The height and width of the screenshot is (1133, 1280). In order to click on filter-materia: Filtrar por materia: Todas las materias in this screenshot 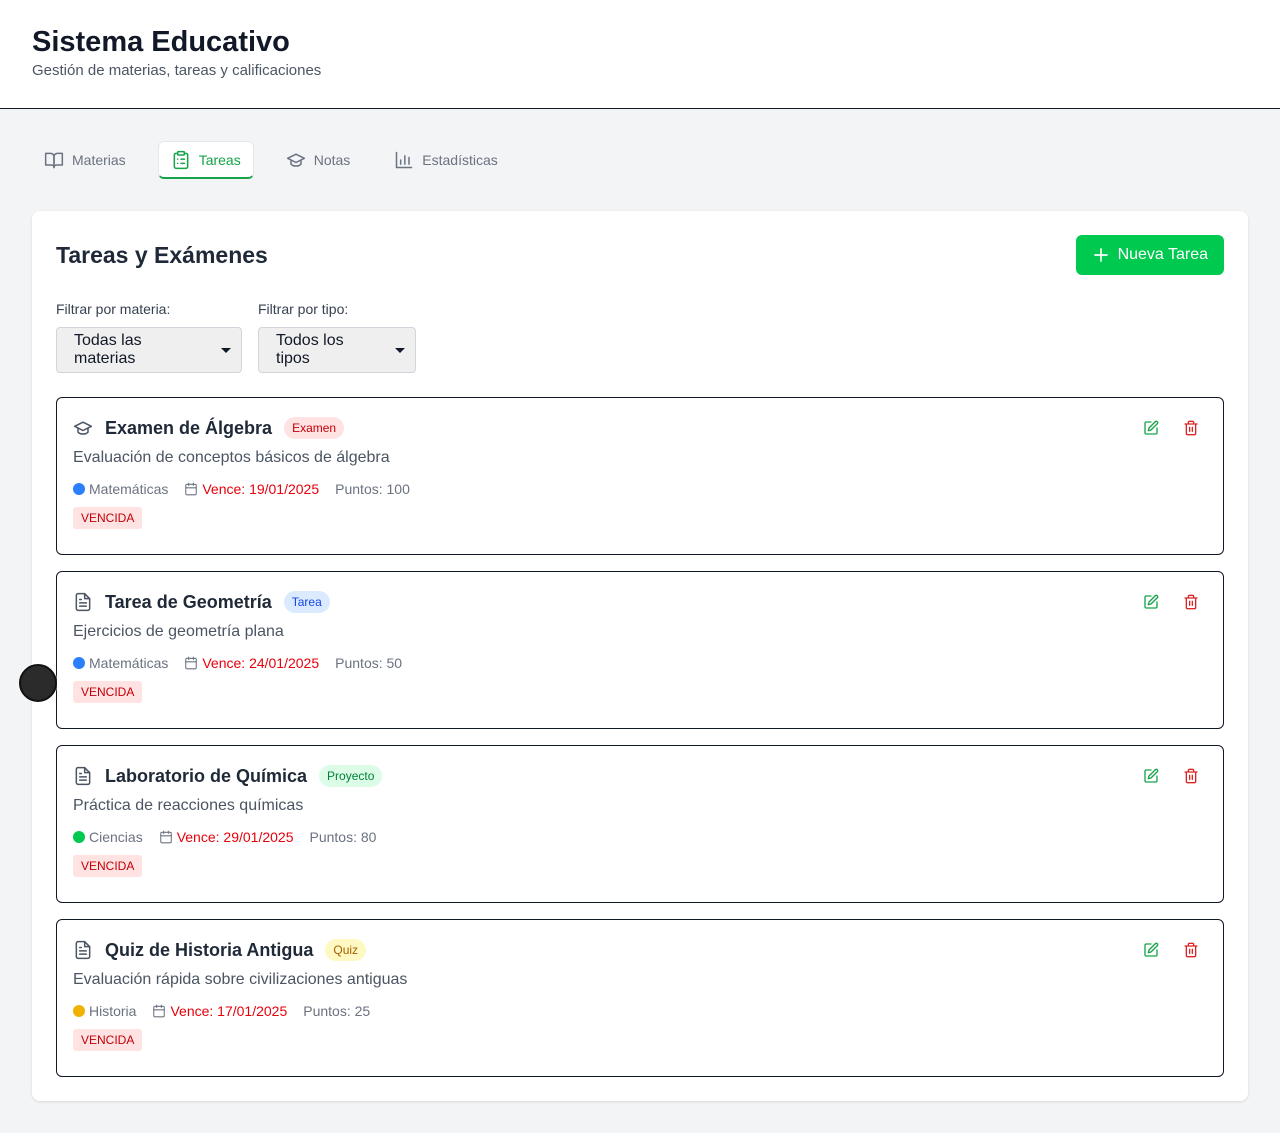, I will do `click(149, 337)`.